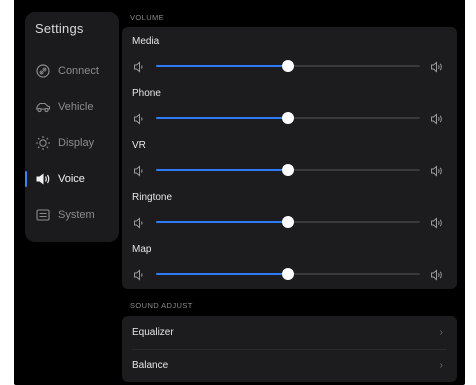 The height and width of the screenshot is (385, 476). I want to click on volume-slider-row: Ringtone, so click(289, 212).